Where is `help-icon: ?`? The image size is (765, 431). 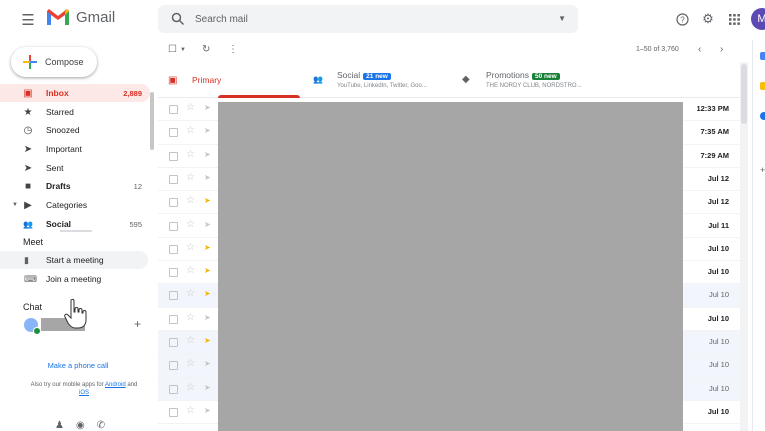 help-icon: ? is located at coordinates (682, 19).